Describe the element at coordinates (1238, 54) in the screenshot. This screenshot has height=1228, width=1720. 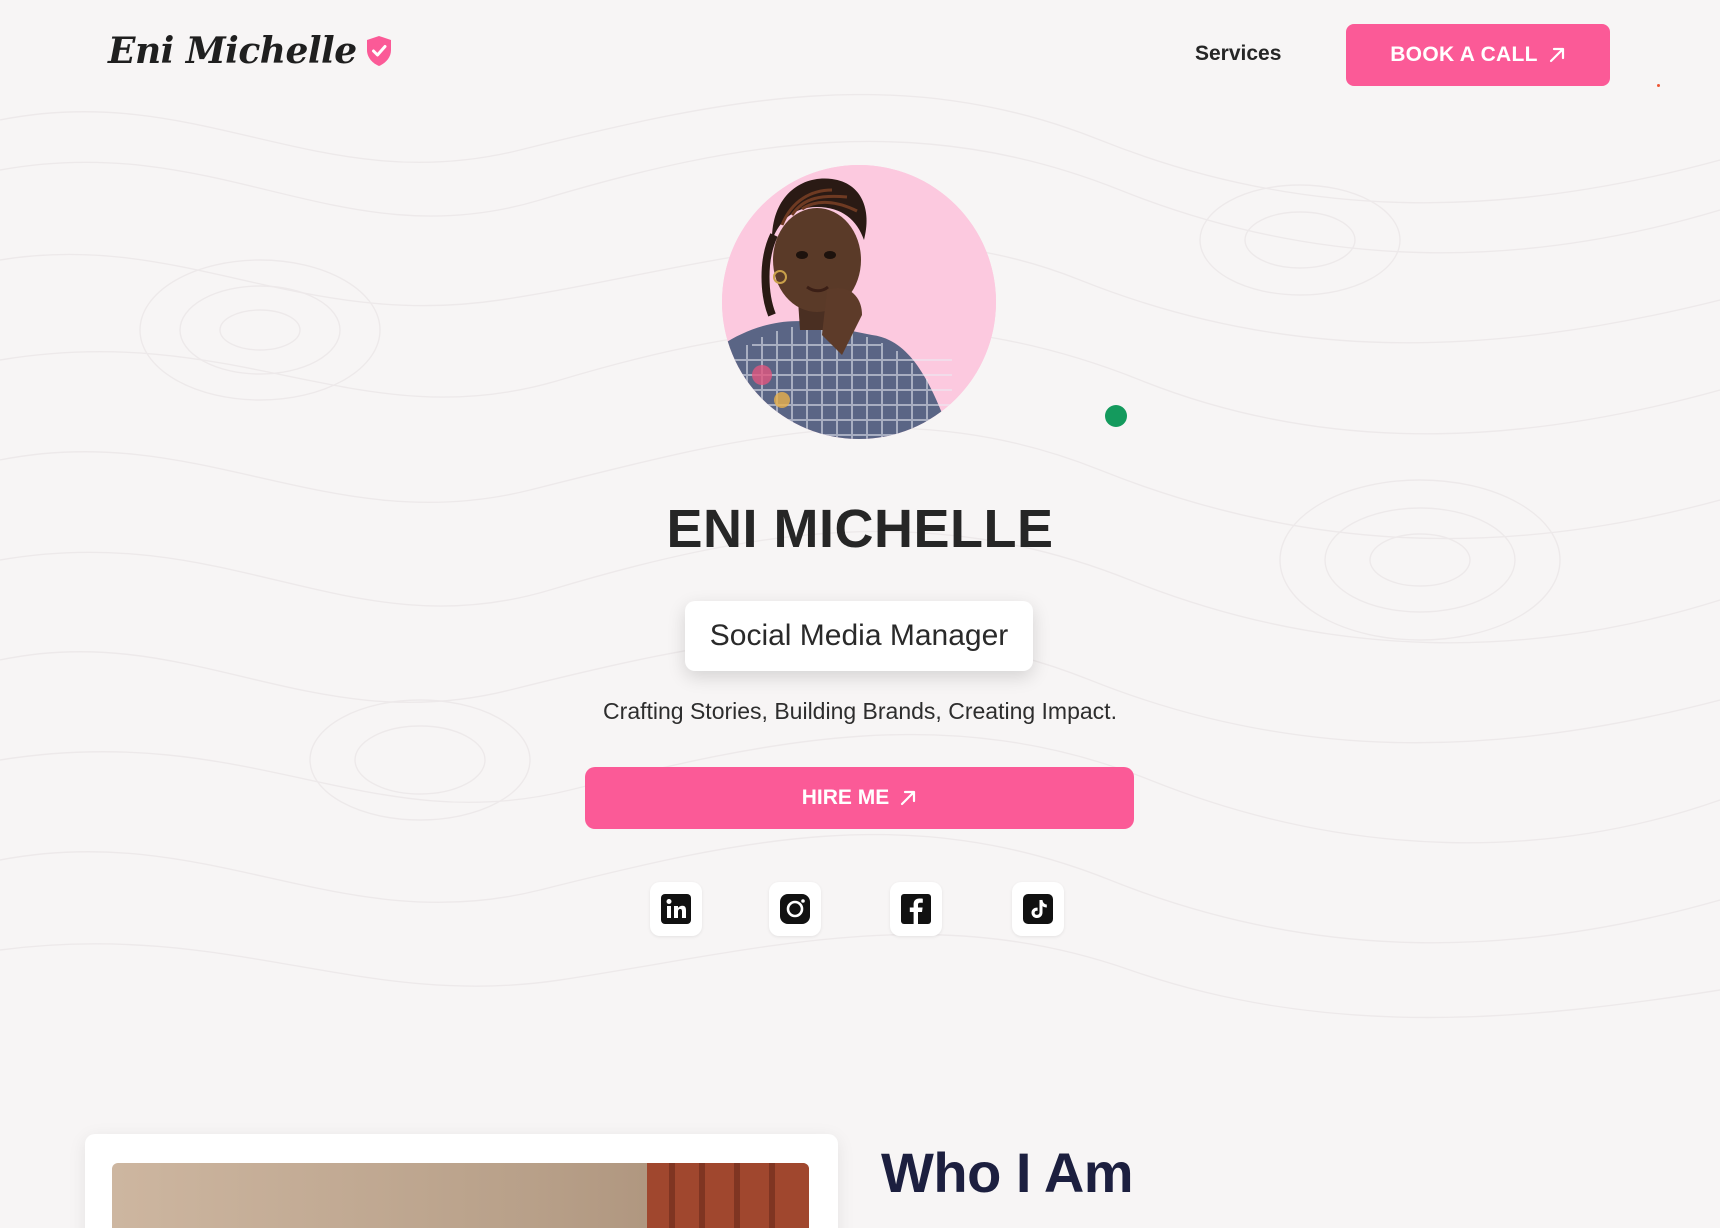
I see `nav-services-link: Services` at that location.